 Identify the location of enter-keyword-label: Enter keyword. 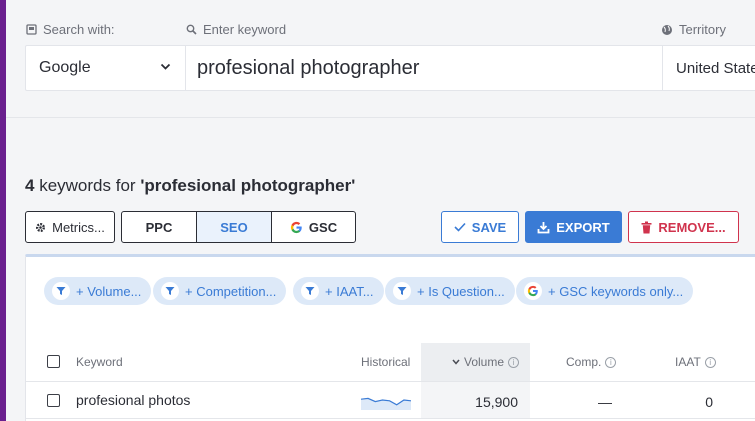
(236, 29).